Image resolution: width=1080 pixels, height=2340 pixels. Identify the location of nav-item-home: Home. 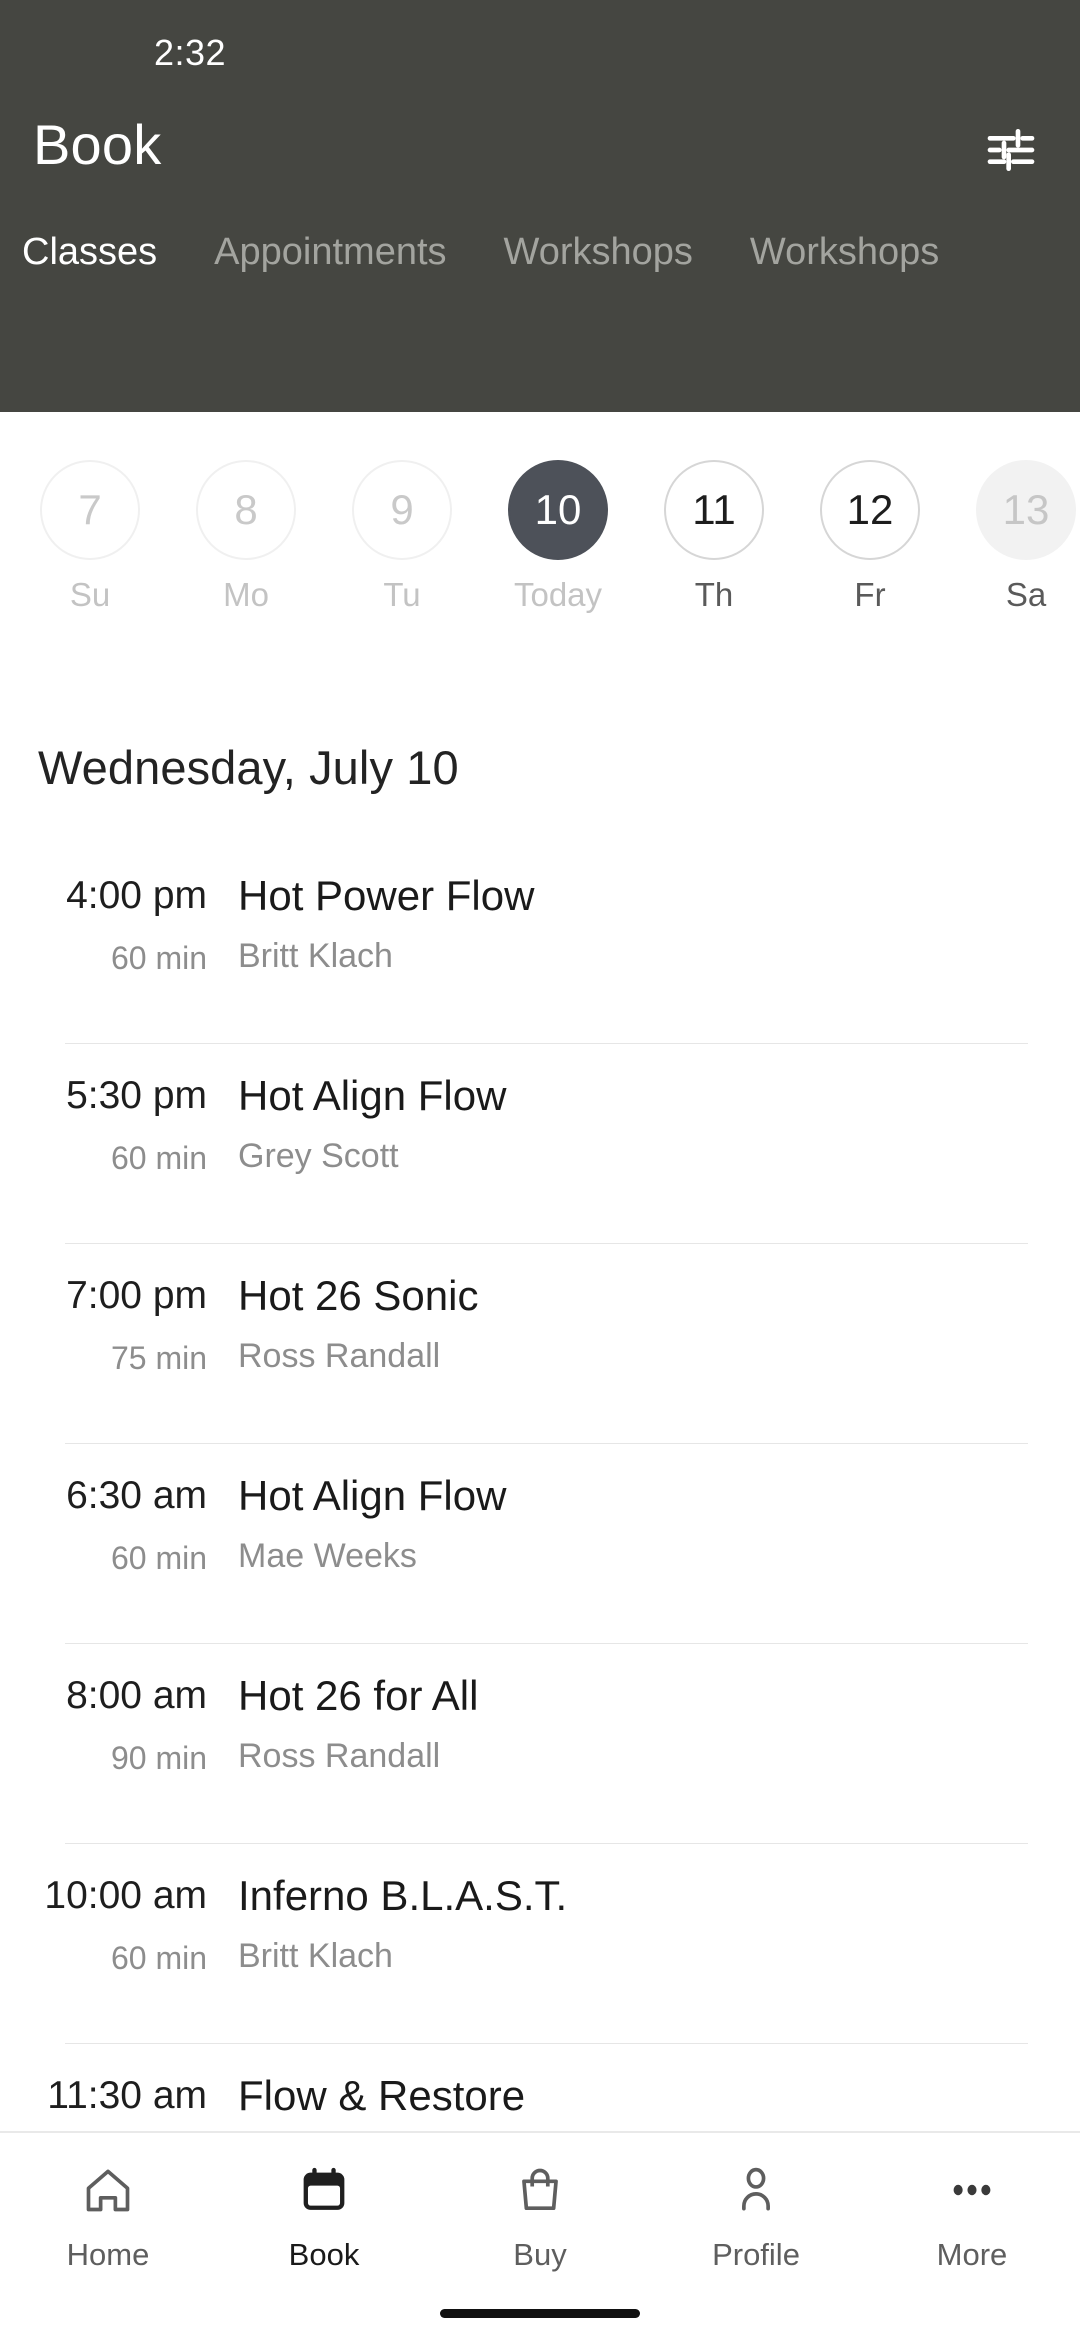
(108, 2215).